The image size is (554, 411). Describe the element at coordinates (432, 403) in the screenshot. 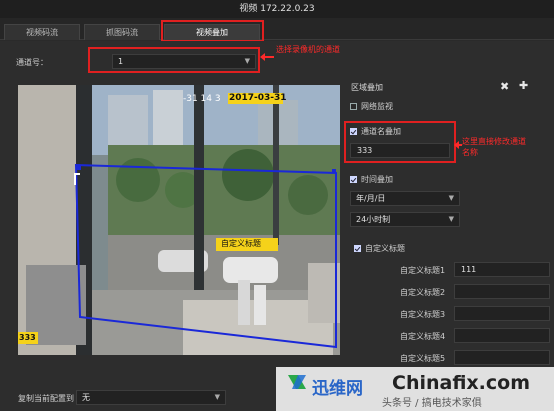

I see `watermark-sub-text: 头条号 / 搞电技术家俱` at that location.